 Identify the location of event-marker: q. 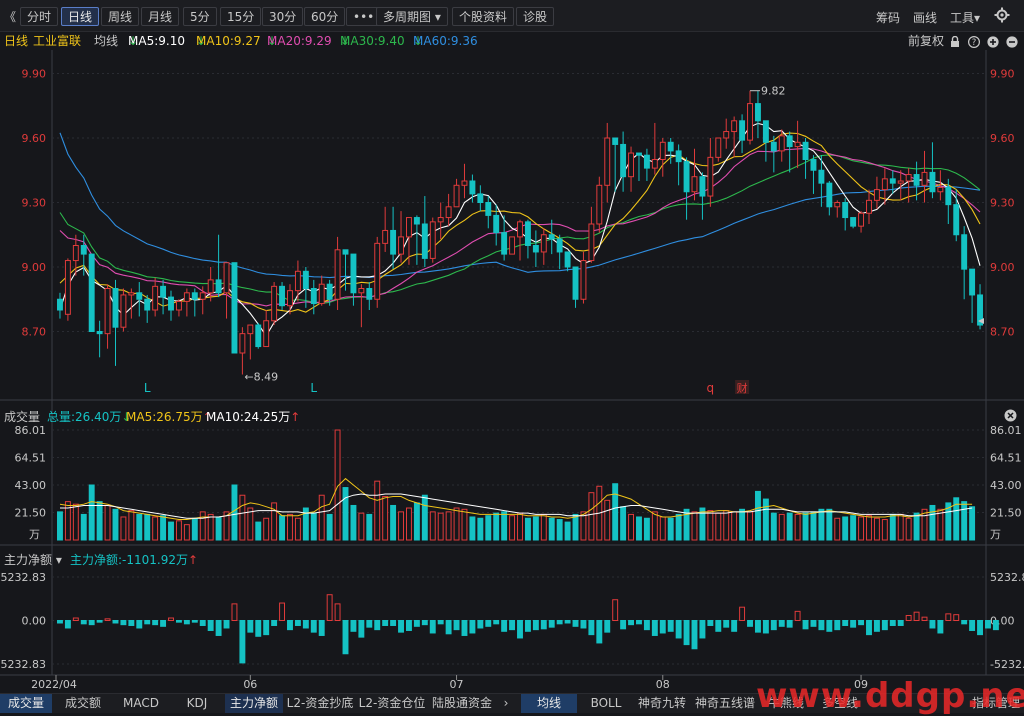
(711, 388).